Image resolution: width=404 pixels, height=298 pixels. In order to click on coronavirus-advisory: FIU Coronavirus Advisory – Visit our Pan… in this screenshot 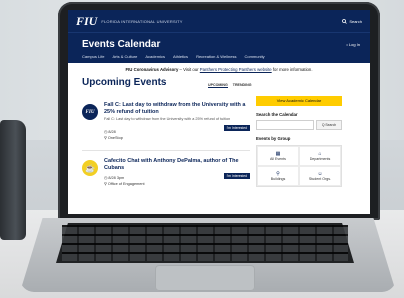, I will do `click(219, 68)`.